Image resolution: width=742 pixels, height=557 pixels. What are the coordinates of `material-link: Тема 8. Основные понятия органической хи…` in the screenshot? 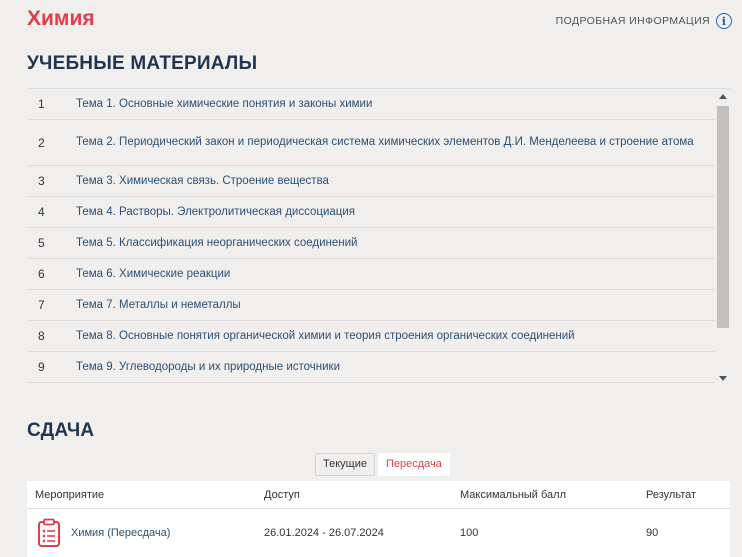 It's located at (329, 336).